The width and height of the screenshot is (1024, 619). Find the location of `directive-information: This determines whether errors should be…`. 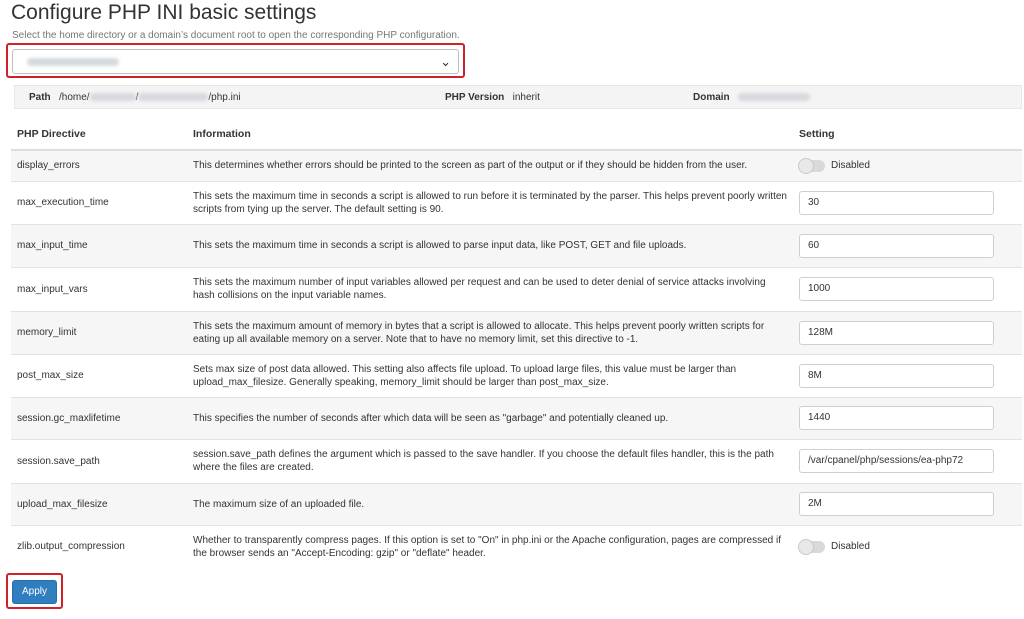

directive-information: This determines whether errors should be… is located at coordinates (490, 165).